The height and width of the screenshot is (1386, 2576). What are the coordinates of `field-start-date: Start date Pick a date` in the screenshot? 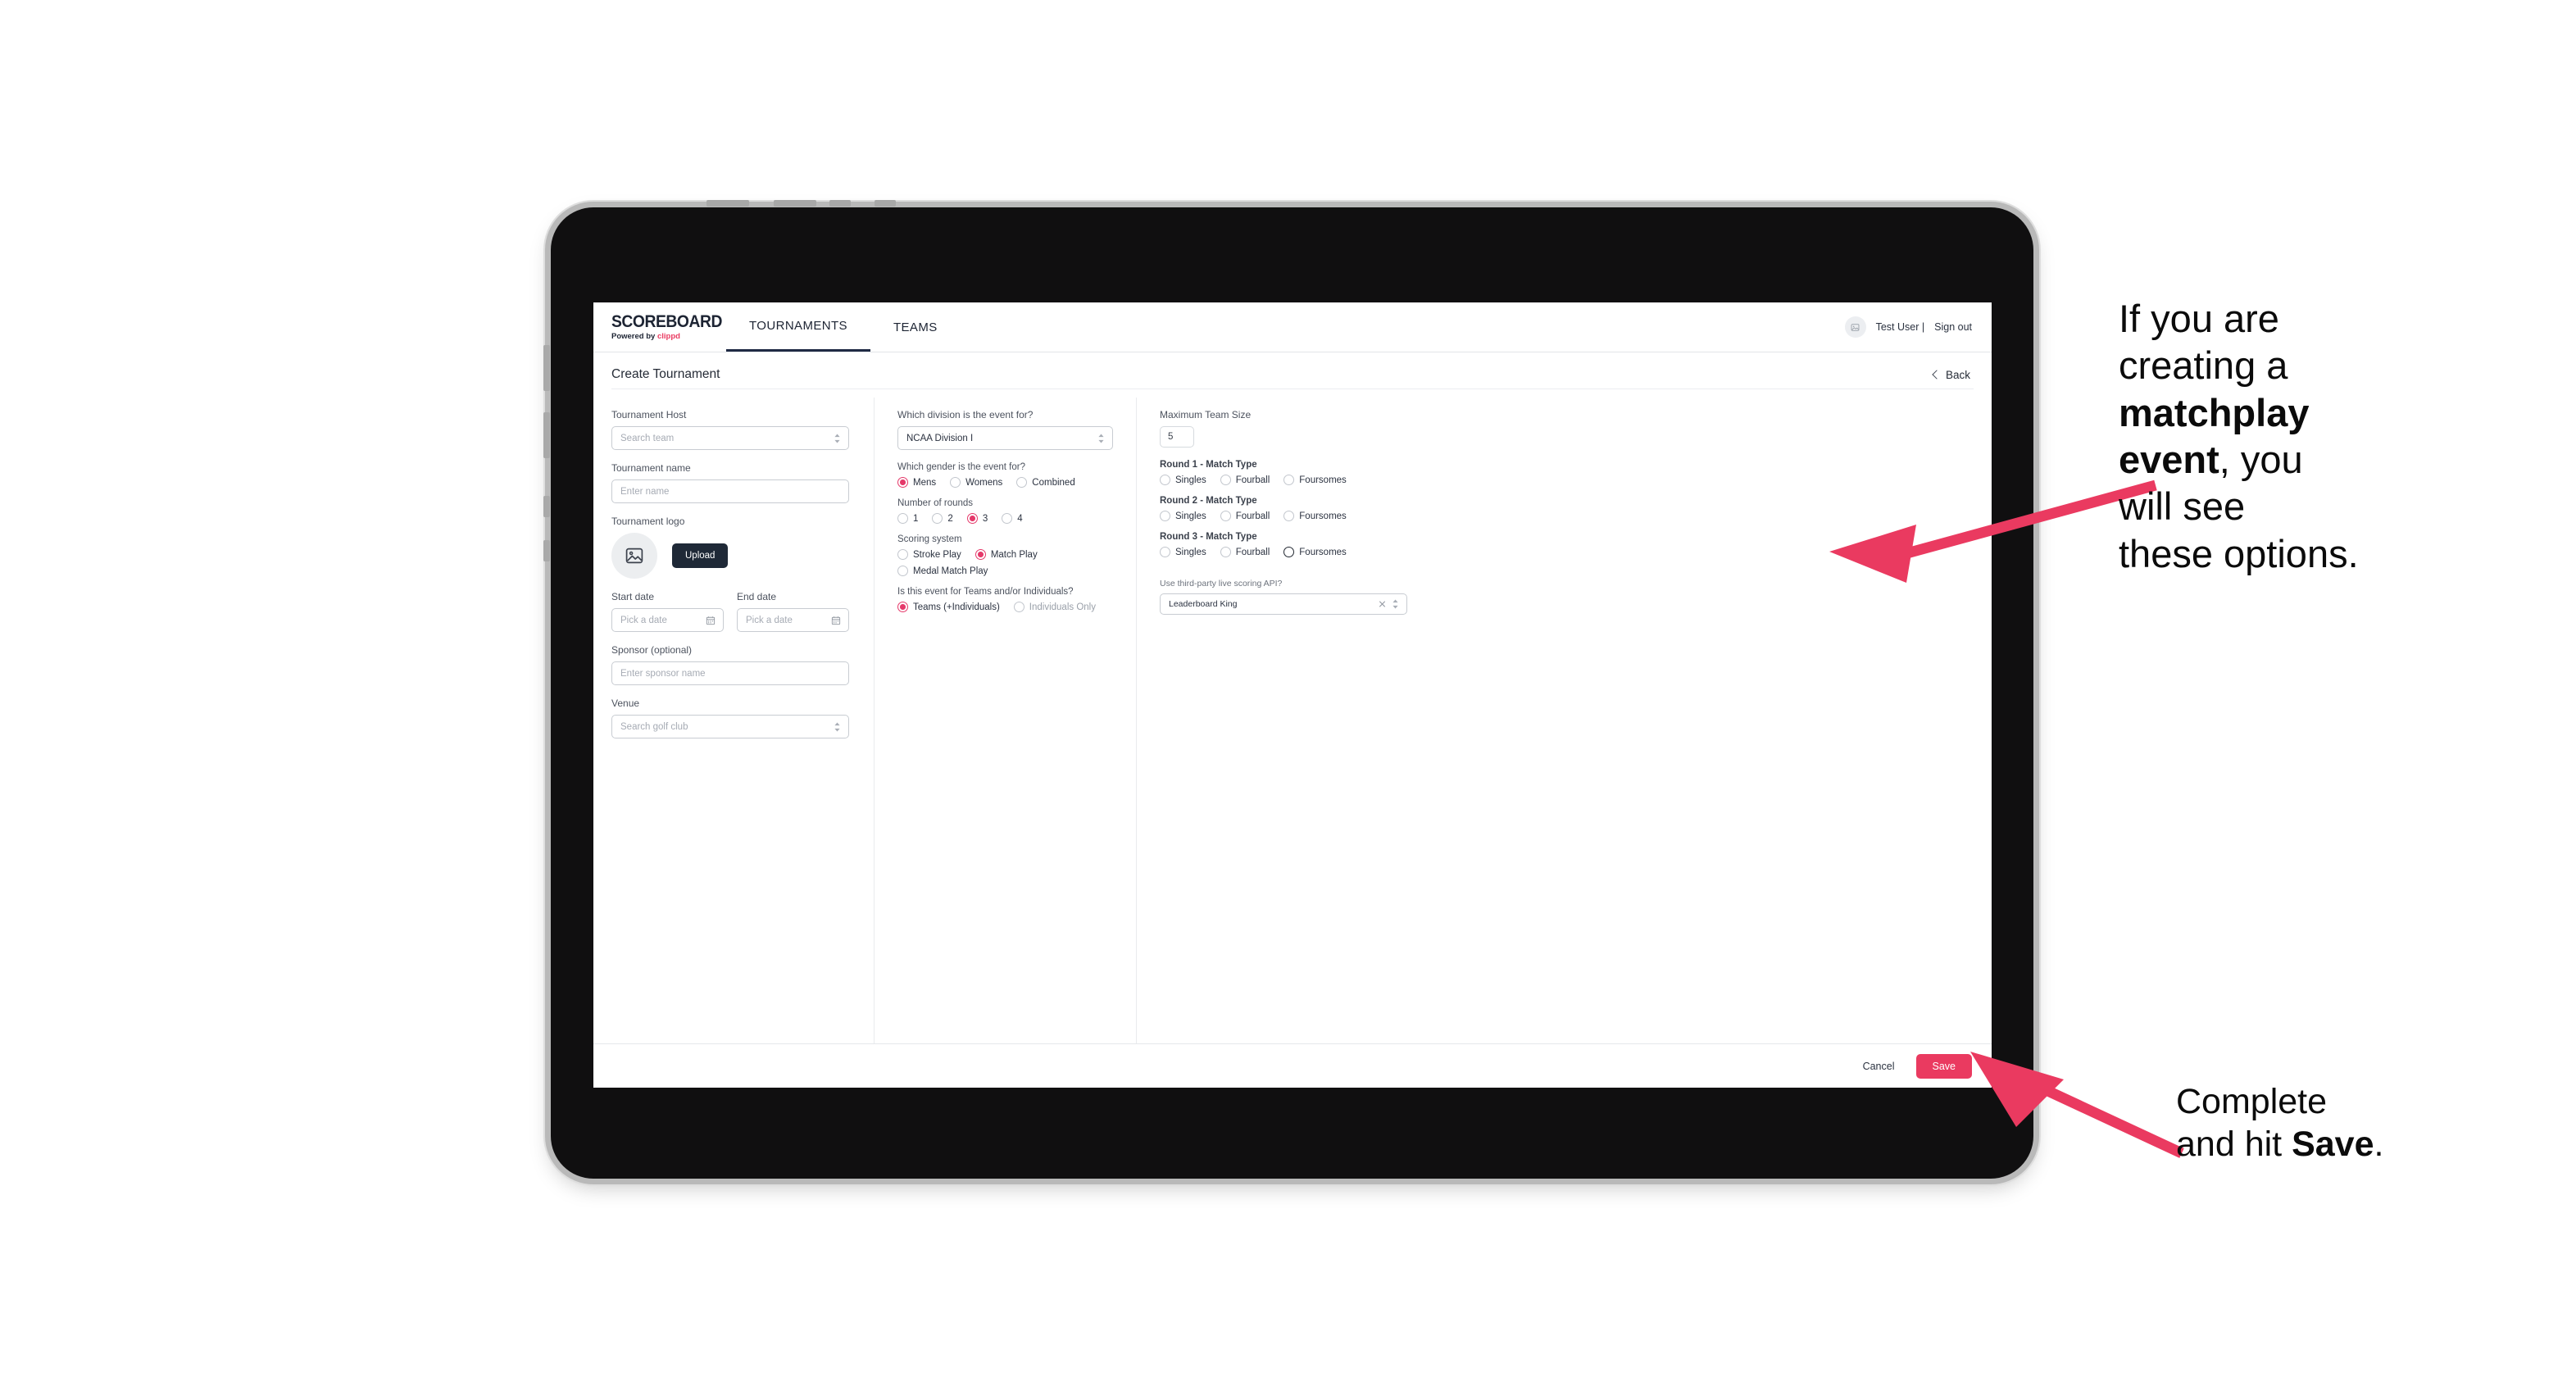 It's located at (667, 611).